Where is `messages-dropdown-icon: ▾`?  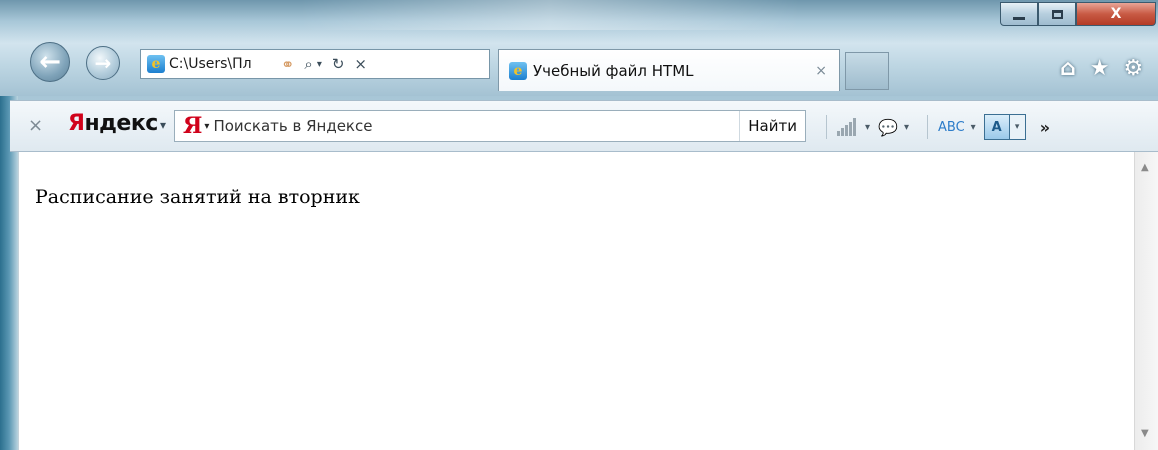 messages-dropdown-icon: ▾ is located at coordinates (906, 127).